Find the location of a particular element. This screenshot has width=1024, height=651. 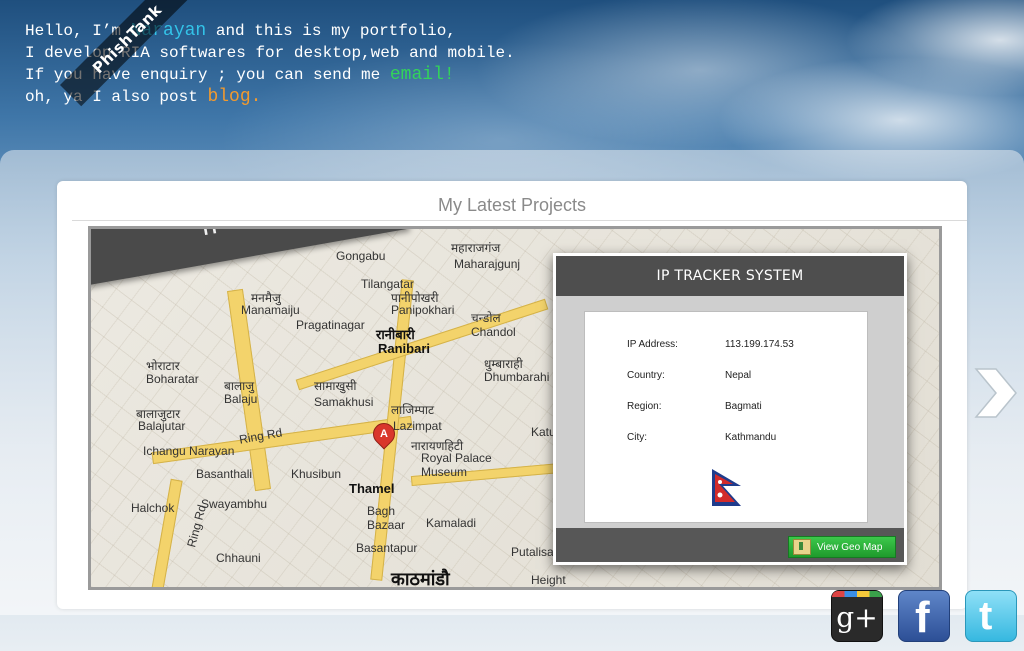

map-label: Basantapur is located at coordinates (387, 548).